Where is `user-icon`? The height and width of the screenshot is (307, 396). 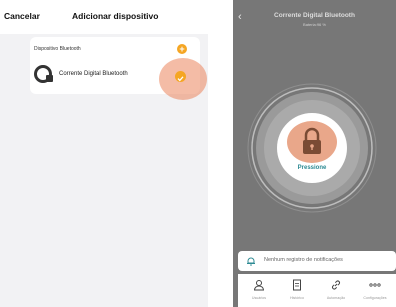 user-icon is located at coordinates (259, 285).